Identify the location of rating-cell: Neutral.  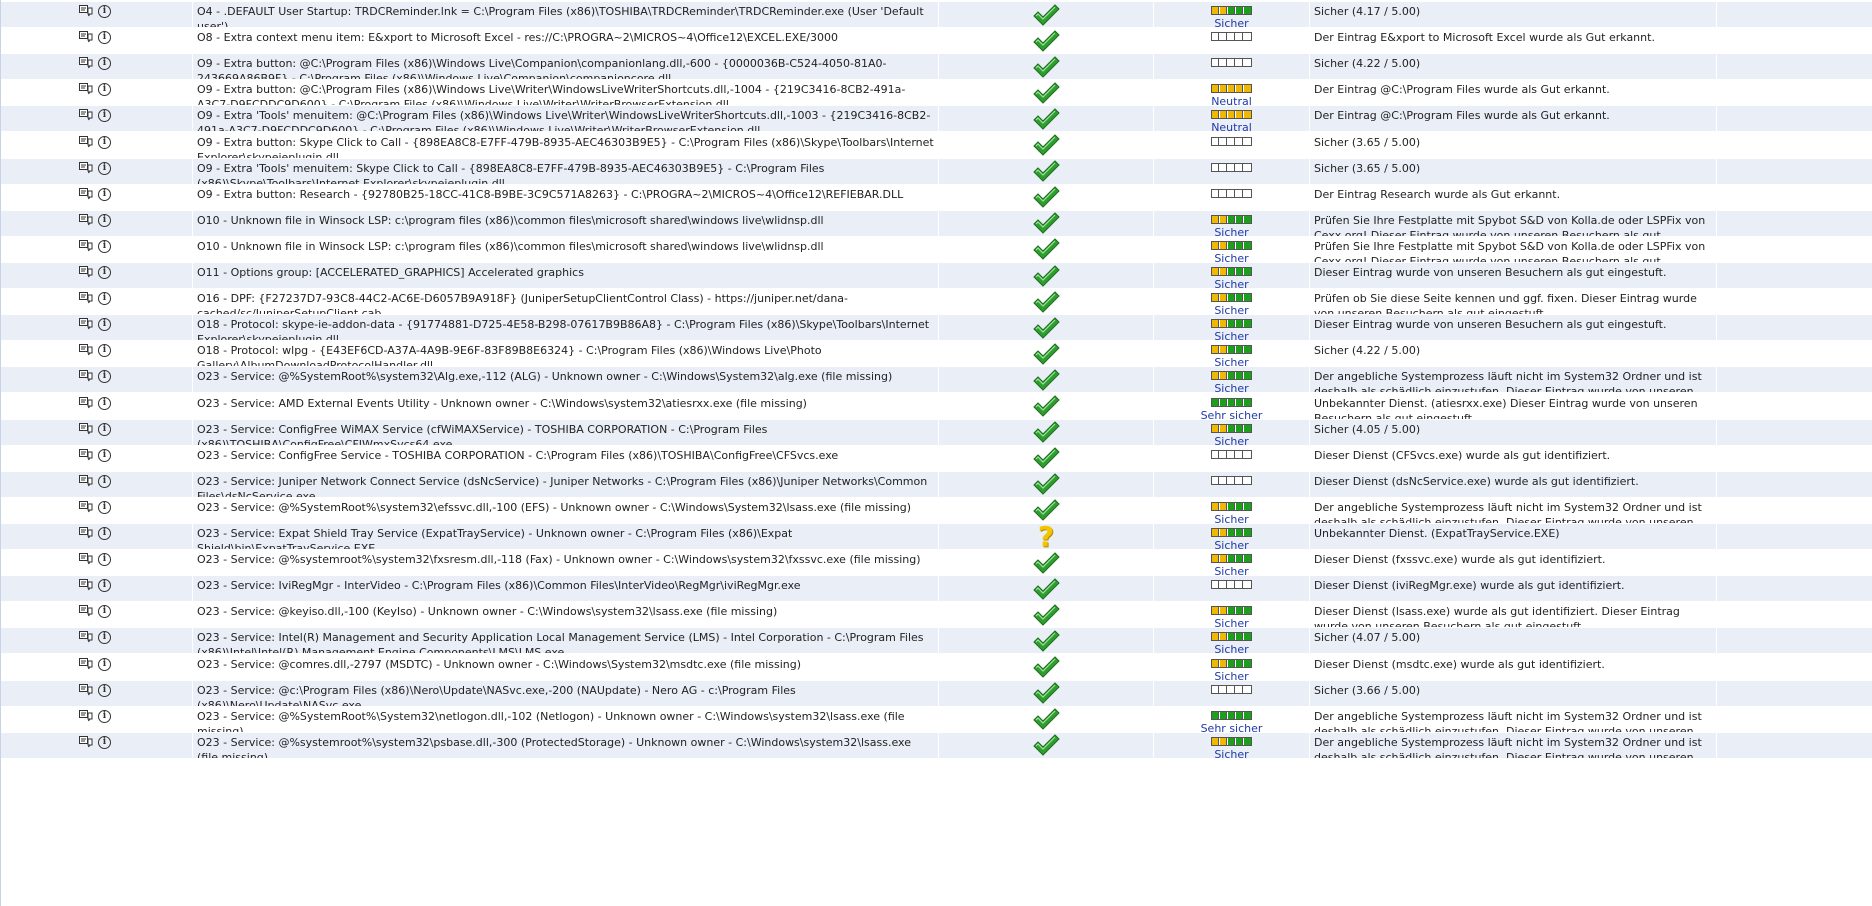
(1232, 93).